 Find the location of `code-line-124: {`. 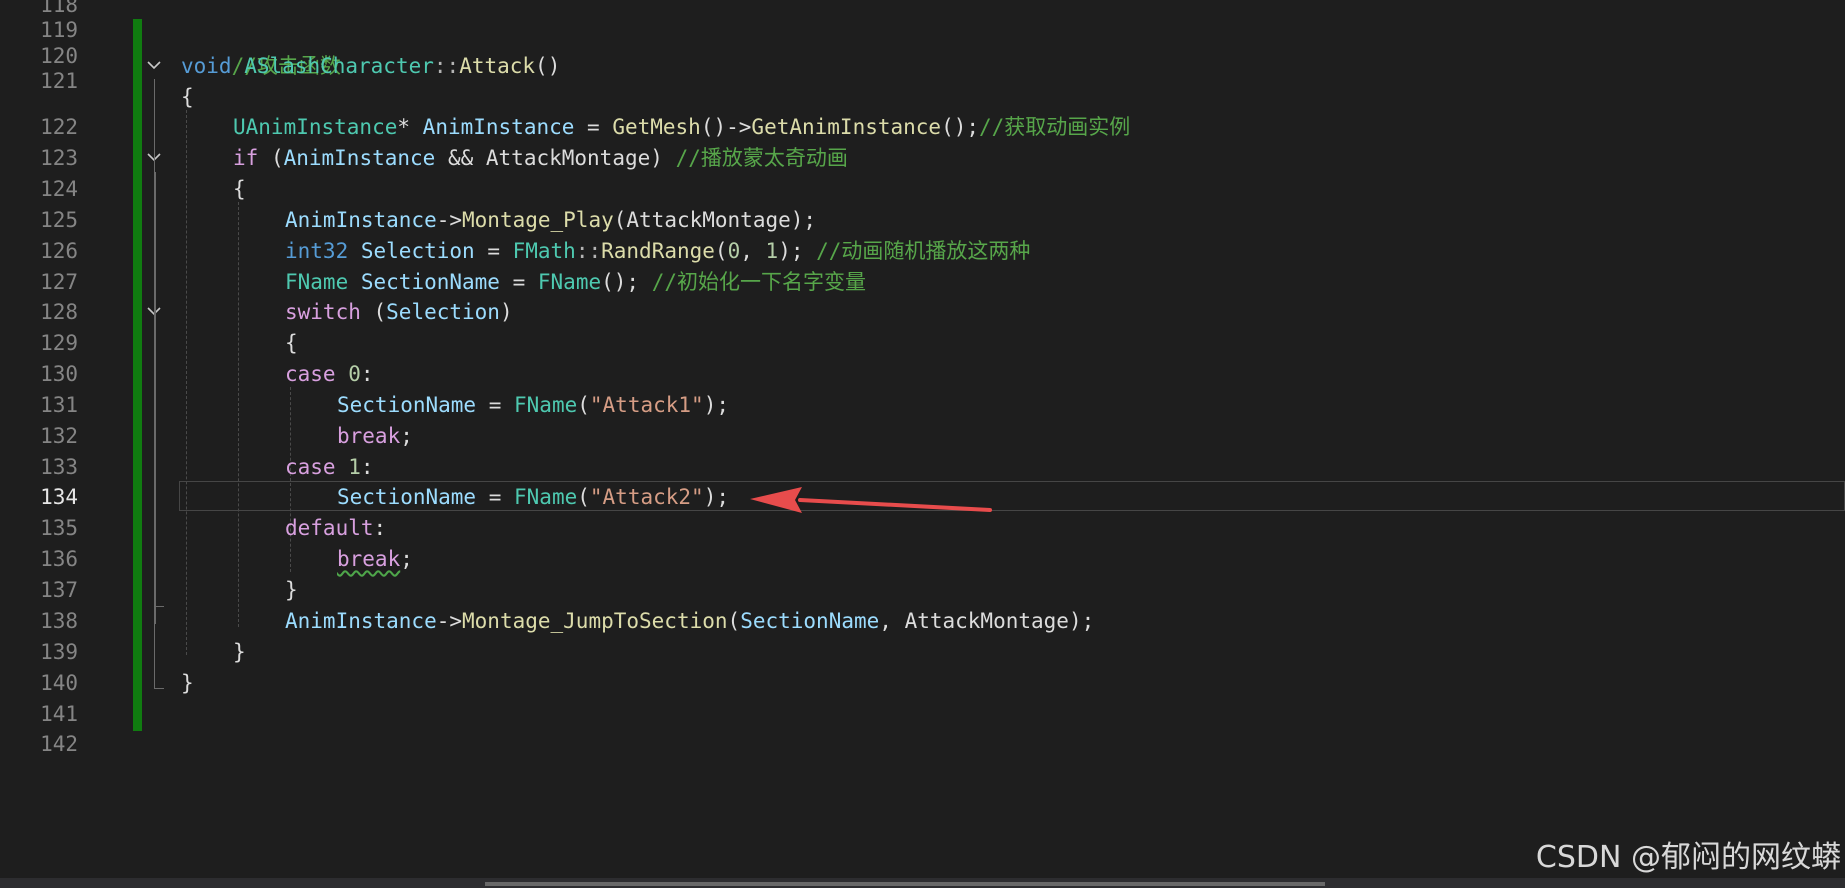

code-line-124: { is located at coordinates (239, 189).